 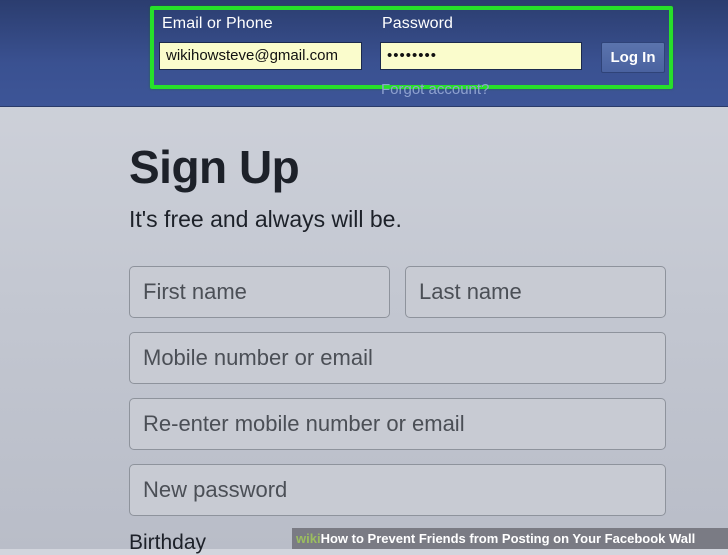 What do you see at coordinates (259, 292) in the screenshot?
I see `first-name-field: First name` at bounding box center [259, 292].